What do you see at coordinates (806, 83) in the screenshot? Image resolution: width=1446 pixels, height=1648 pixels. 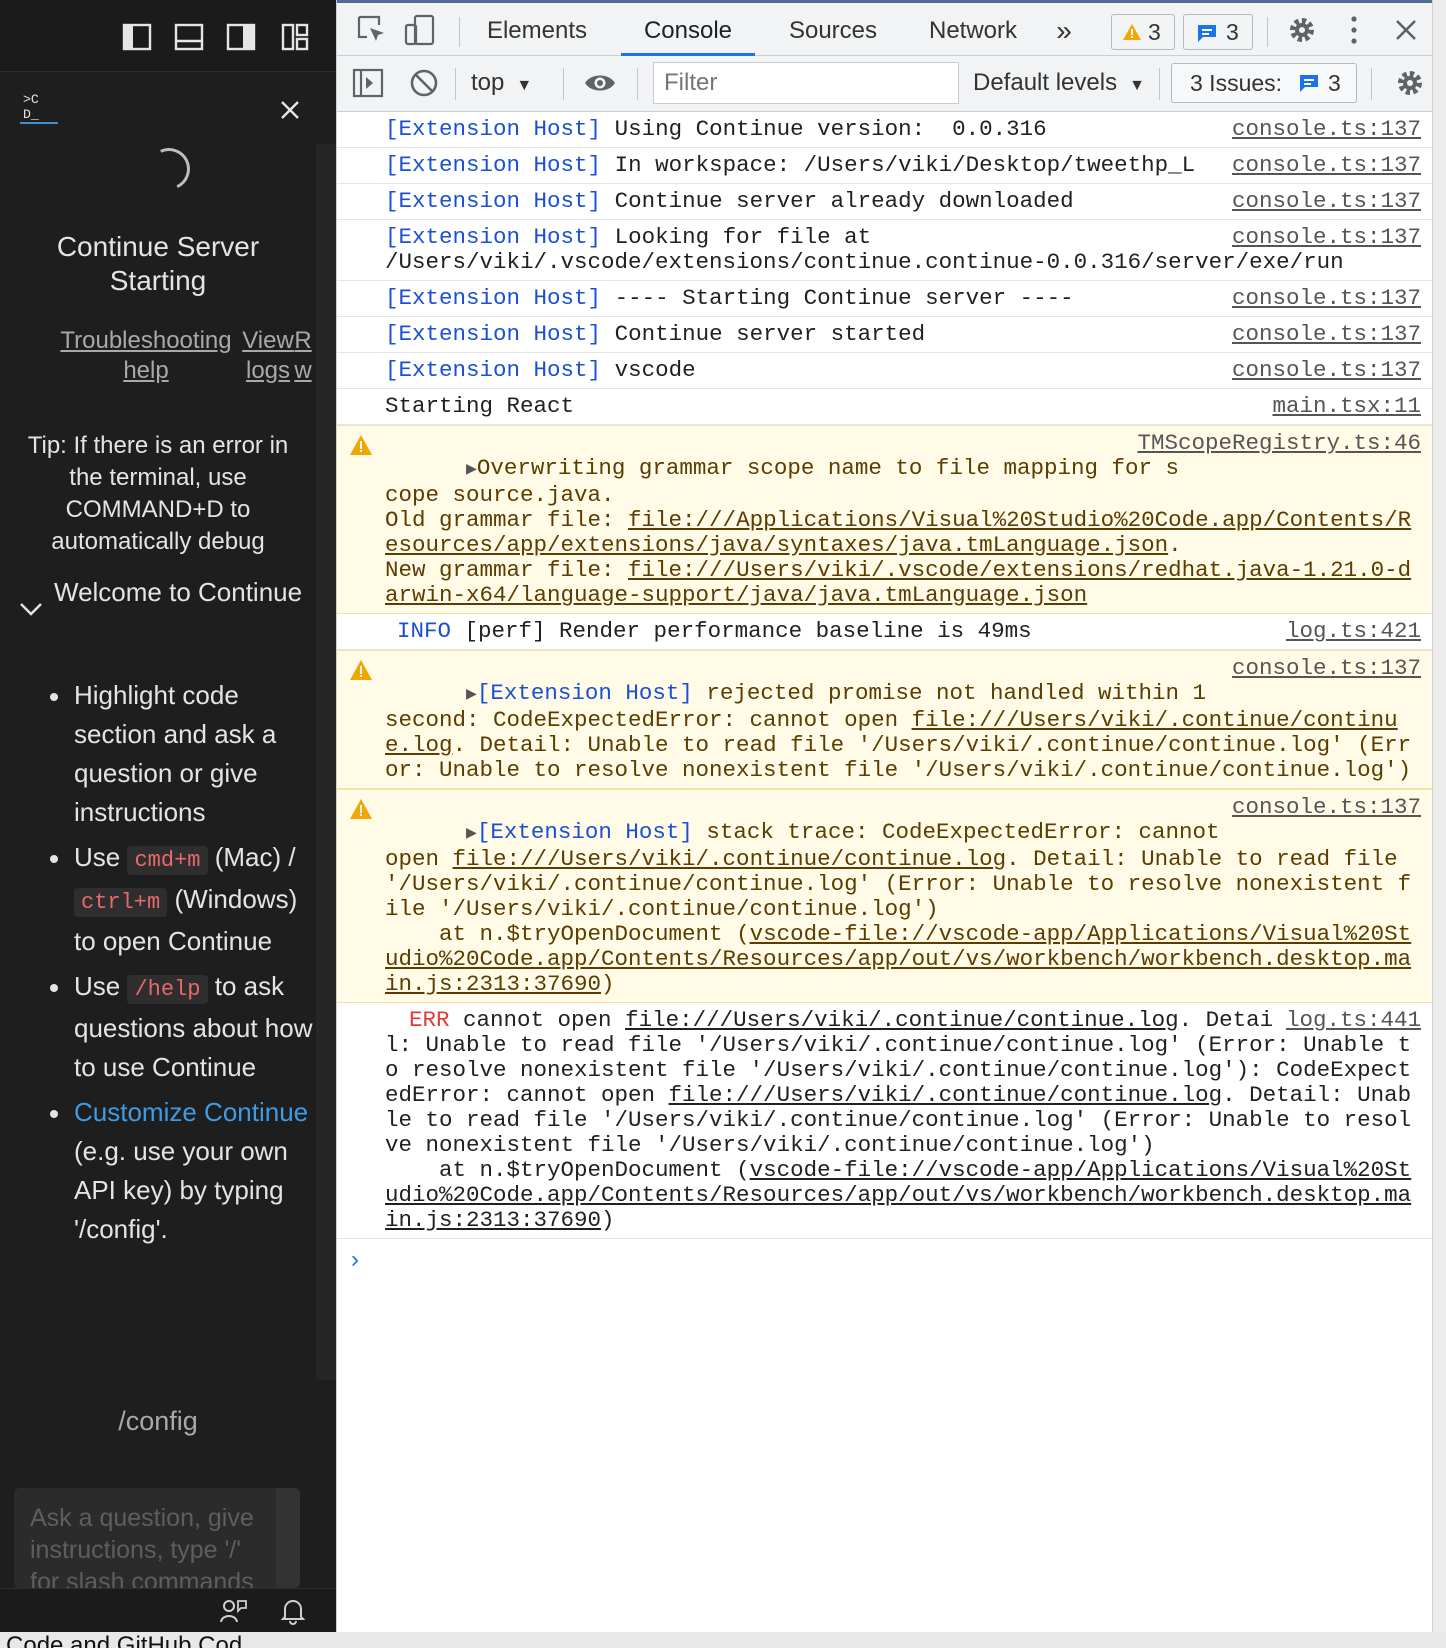 I see `filter-input` at bounding box center [806, 83].